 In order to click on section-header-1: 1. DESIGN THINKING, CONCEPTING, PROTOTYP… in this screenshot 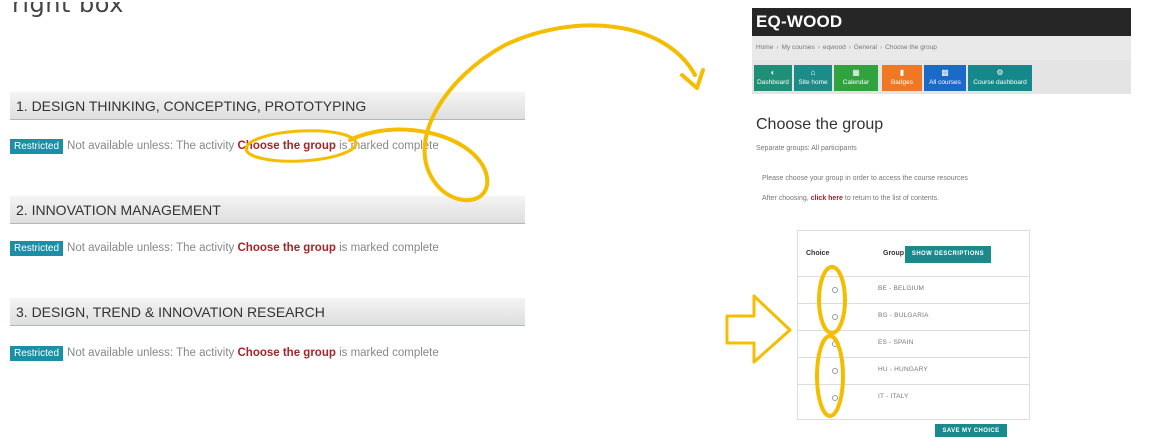, I will do `click(267, 106)`.